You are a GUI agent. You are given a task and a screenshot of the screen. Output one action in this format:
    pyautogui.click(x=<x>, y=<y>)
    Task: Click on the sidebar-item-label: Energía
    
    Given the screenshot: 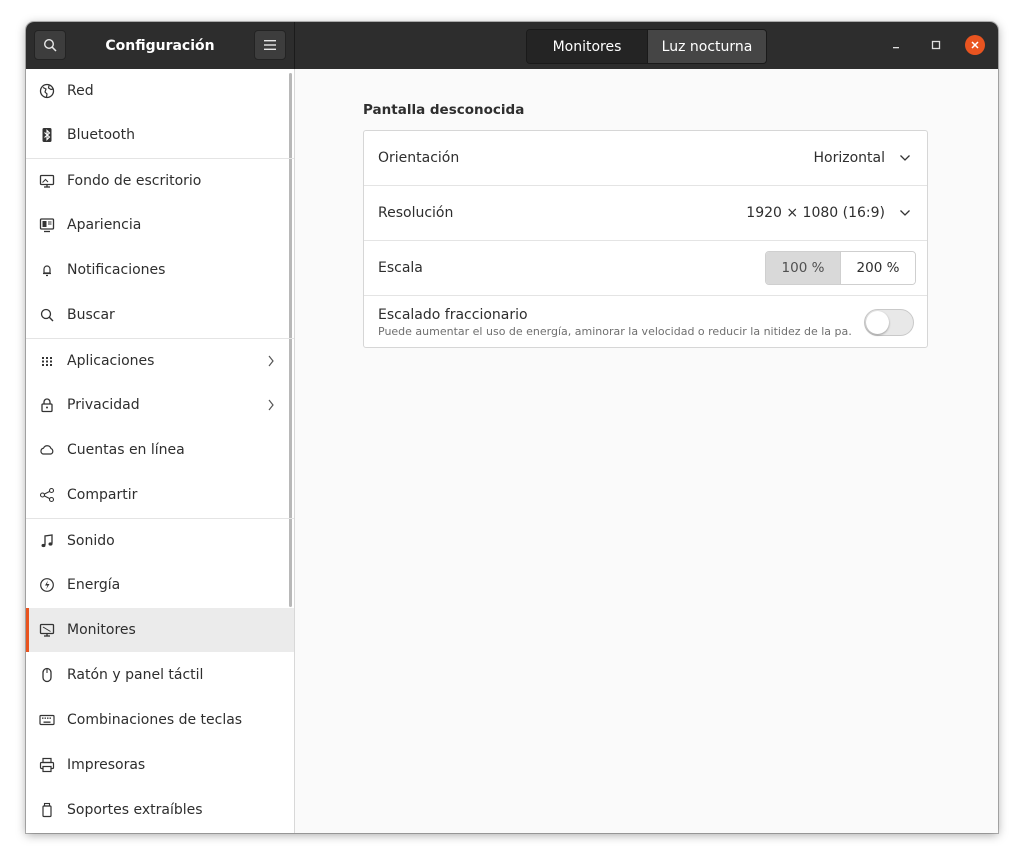 What is the action you would take?
    pyautogui.click(x=94, y=585)
    